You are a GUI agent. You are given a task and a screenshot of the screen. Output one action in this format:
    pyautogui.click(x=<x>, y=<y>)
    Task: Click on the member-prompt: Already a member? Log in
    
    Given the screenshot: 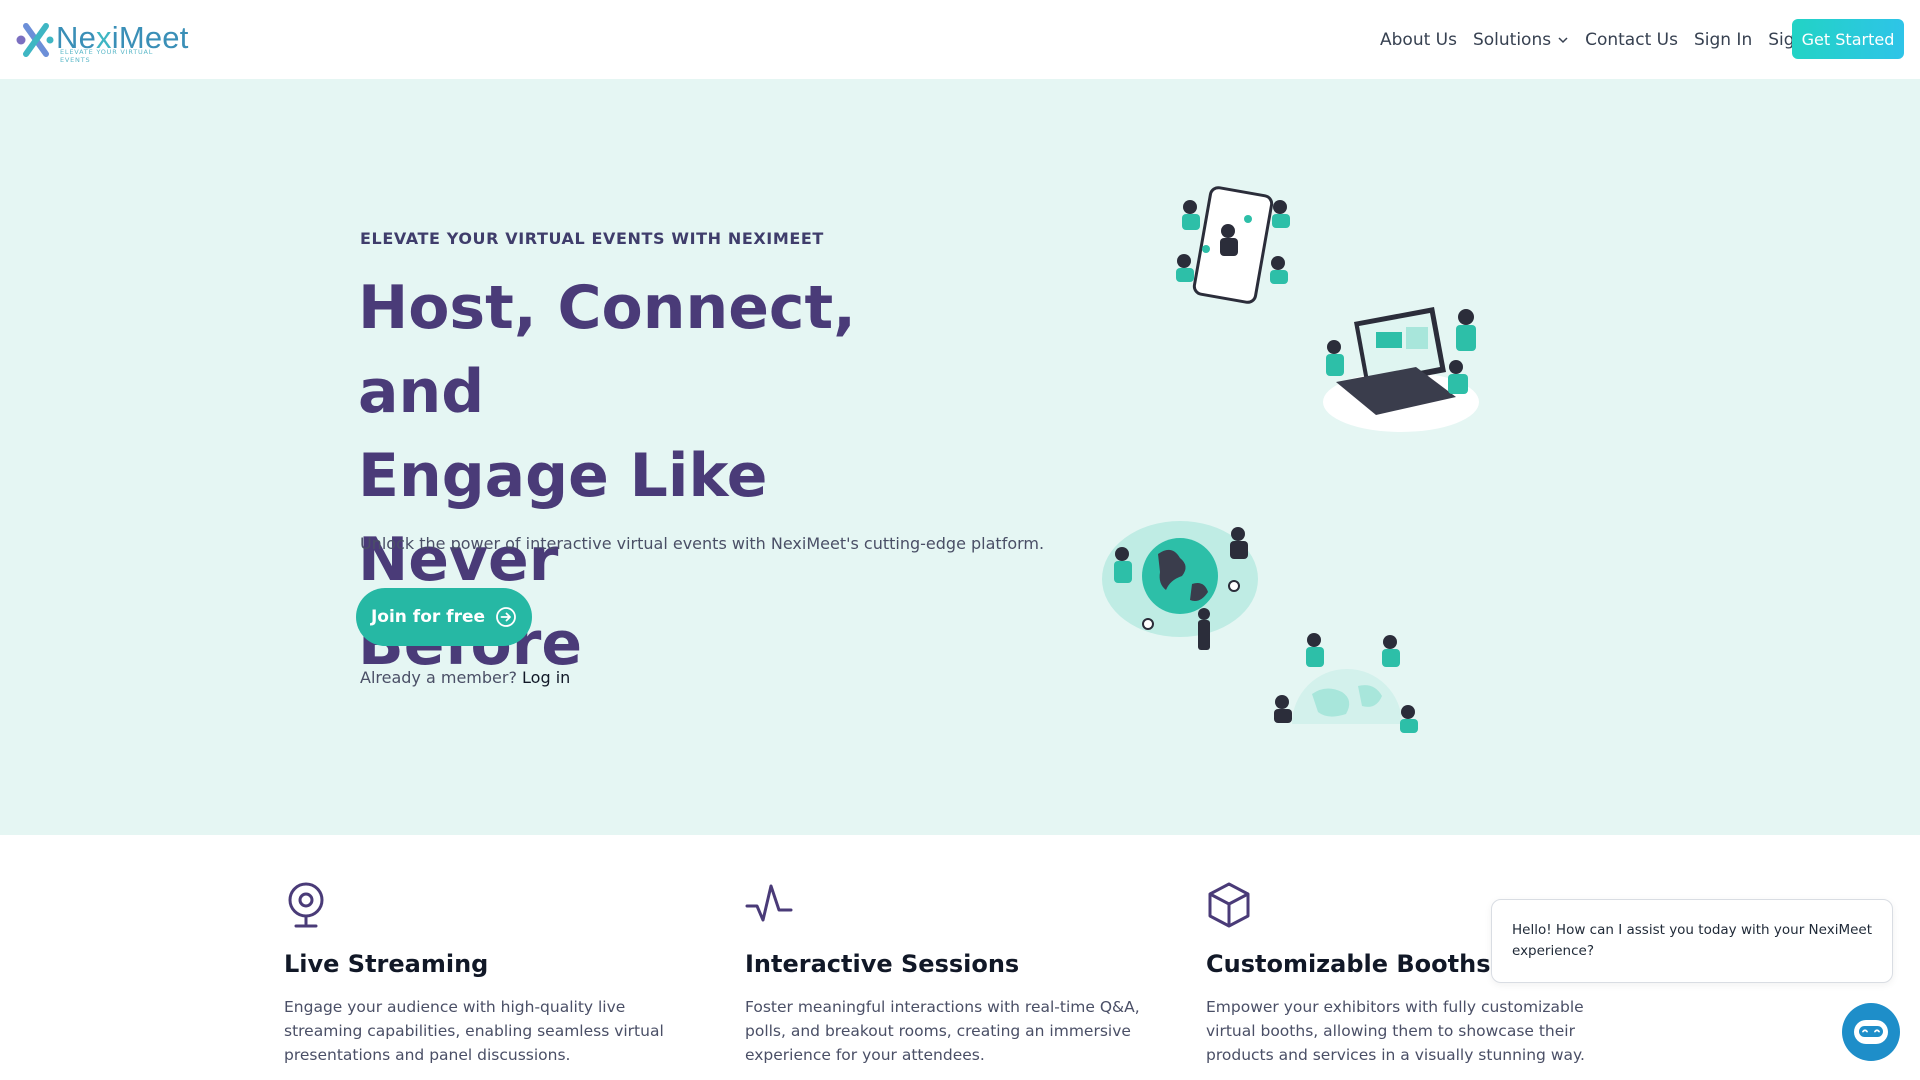 What is the action you would take?
    pyautogui.click(x=465, y=677)
    